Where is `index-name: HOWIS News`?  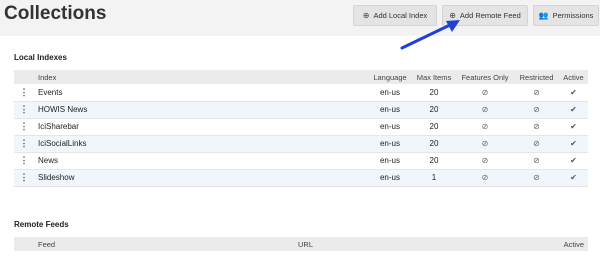 index-name: HOWIS News is located at coordinates (201, 109).